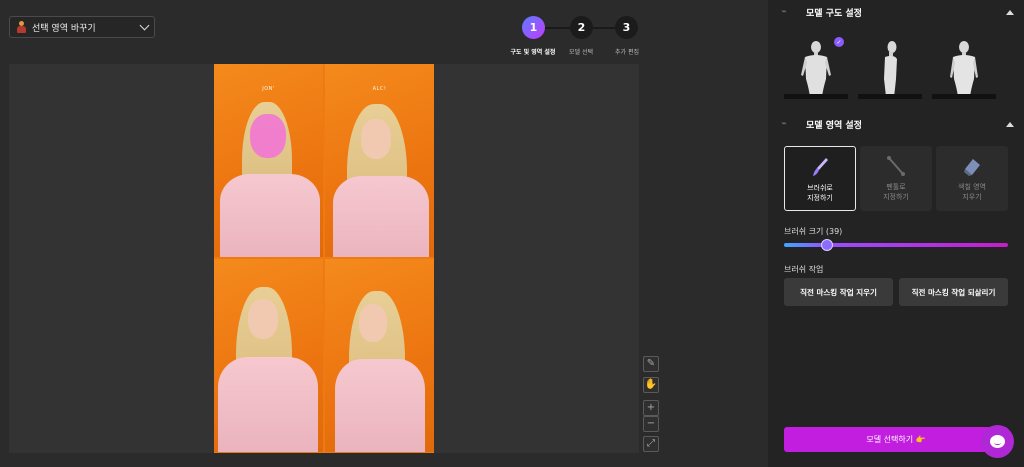 This screenshot has width=1024, height=467. Describe the element at coordinates (533, 52) in the screenshot. I see `step-1-label: 구도 및 영역 설정` at that location.